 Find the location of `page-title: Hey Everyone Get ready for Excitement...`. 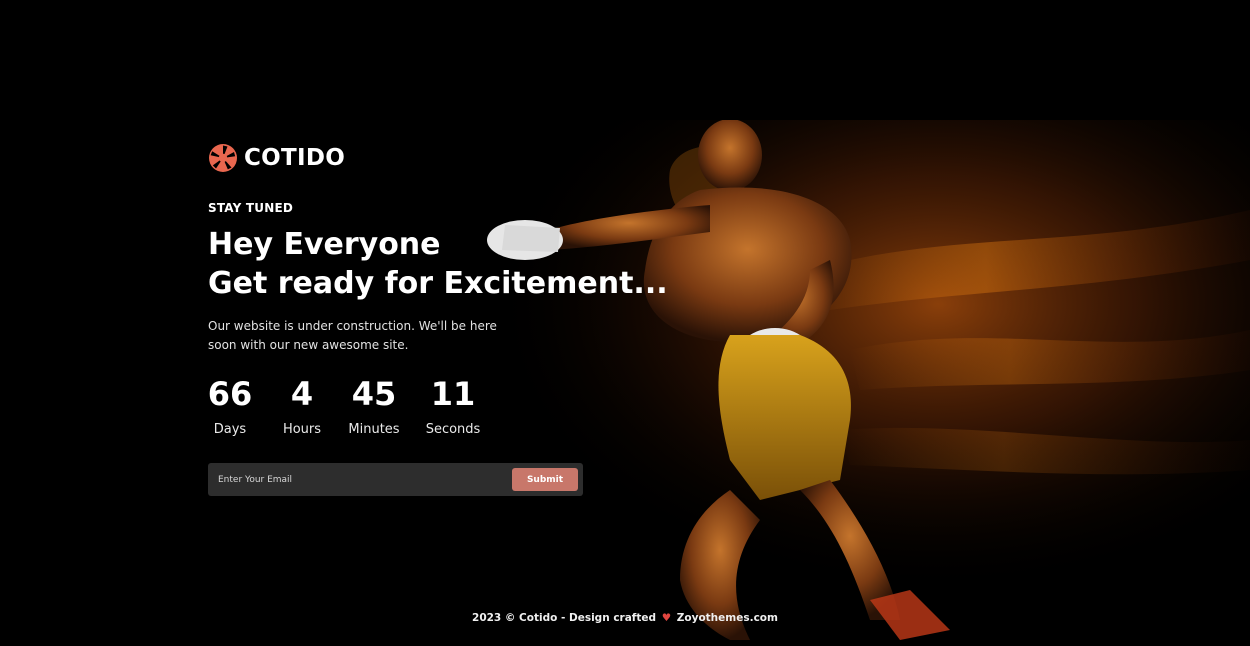

page-title: Hey Everyone Get ready for Excitement... is located at coordinates (438, 264).